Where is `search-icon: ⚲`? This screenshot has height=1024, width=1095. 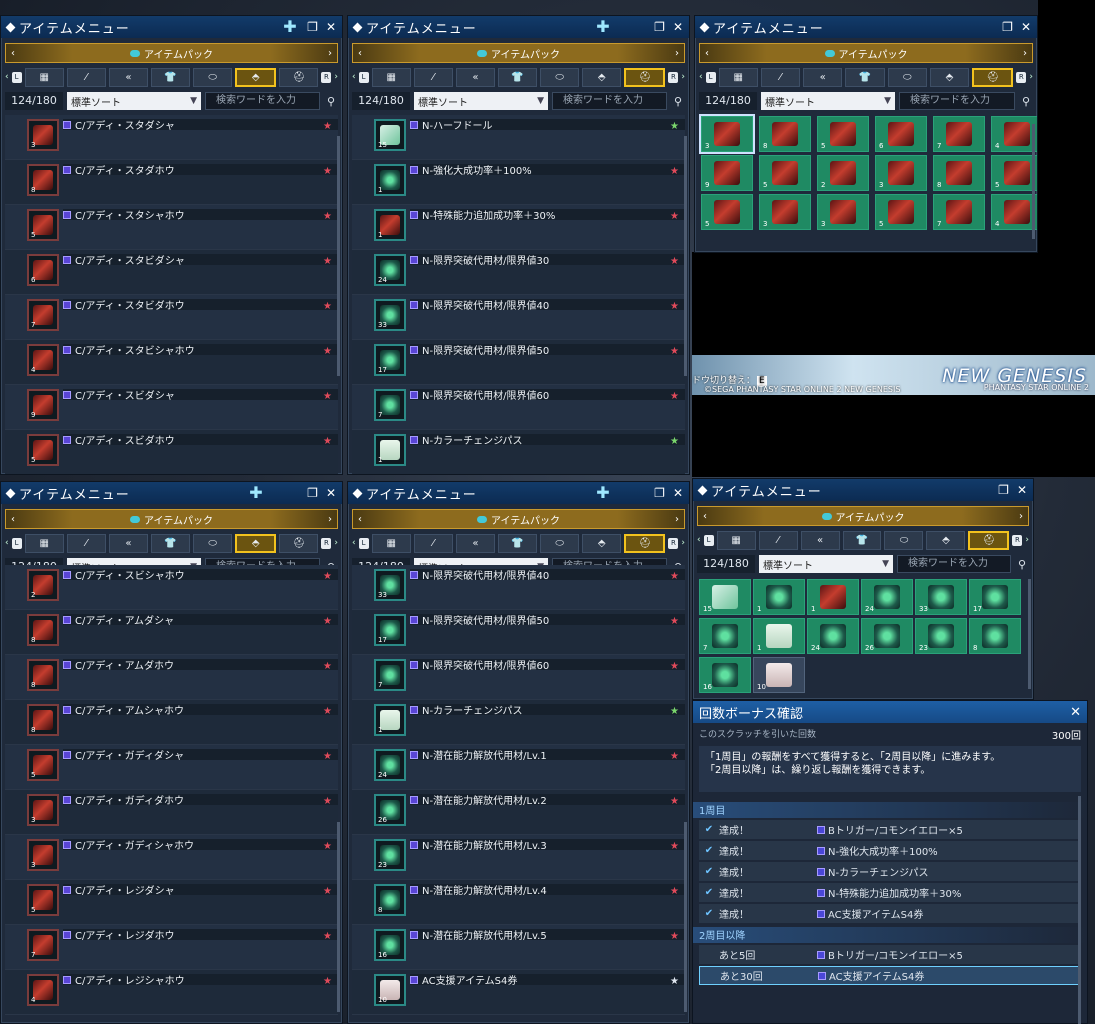
search-icon: ⚲ is located at coordinates (331, 101).